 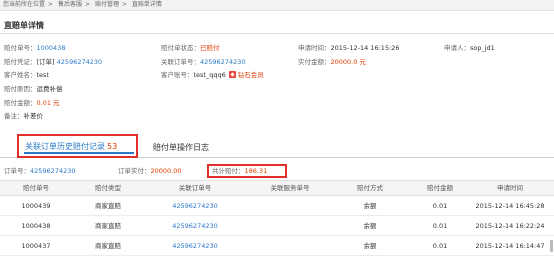 I want to click on page-title: 直赔单详情, so click(x=24, y=25).